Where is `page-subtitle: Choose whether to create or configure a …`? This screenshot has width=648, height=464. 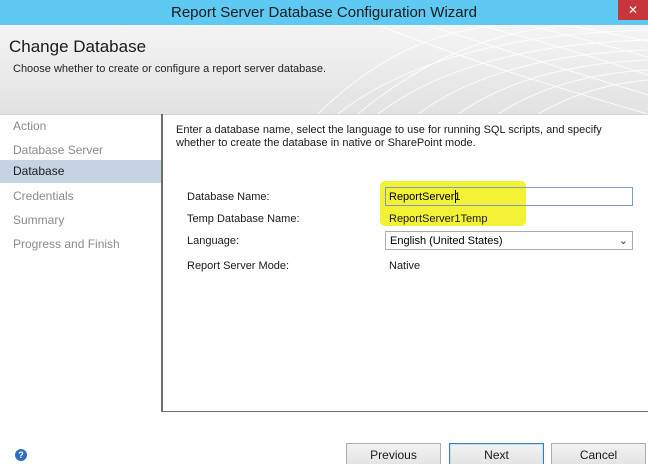
page-subtitle: Choose whether to create or configure a … is located at coordinates (170, 69).